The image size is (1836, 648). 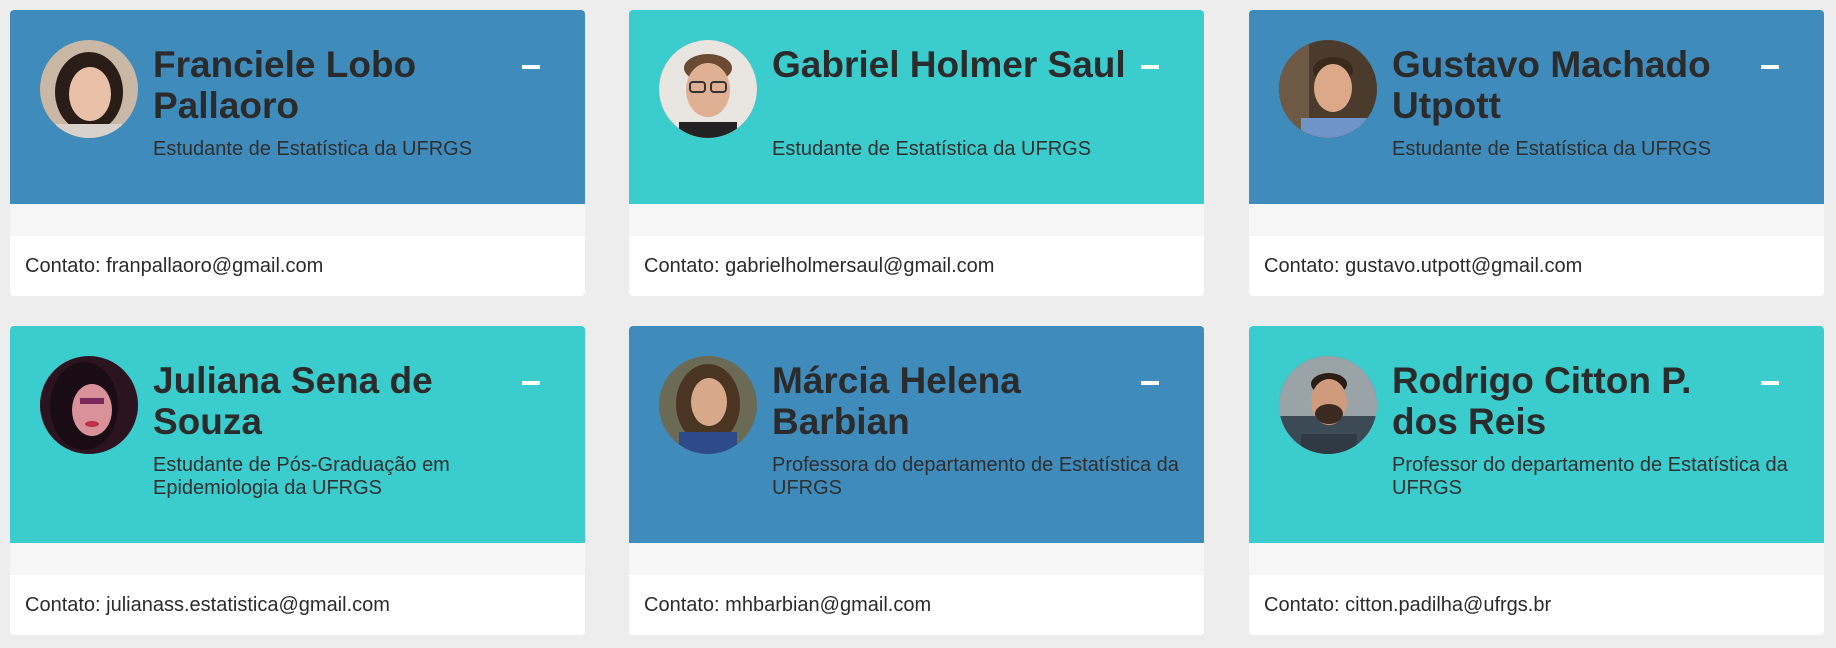 I want to click on contact-email: citton.padilha@ufrgs.br, so click(x=1448, y=605).